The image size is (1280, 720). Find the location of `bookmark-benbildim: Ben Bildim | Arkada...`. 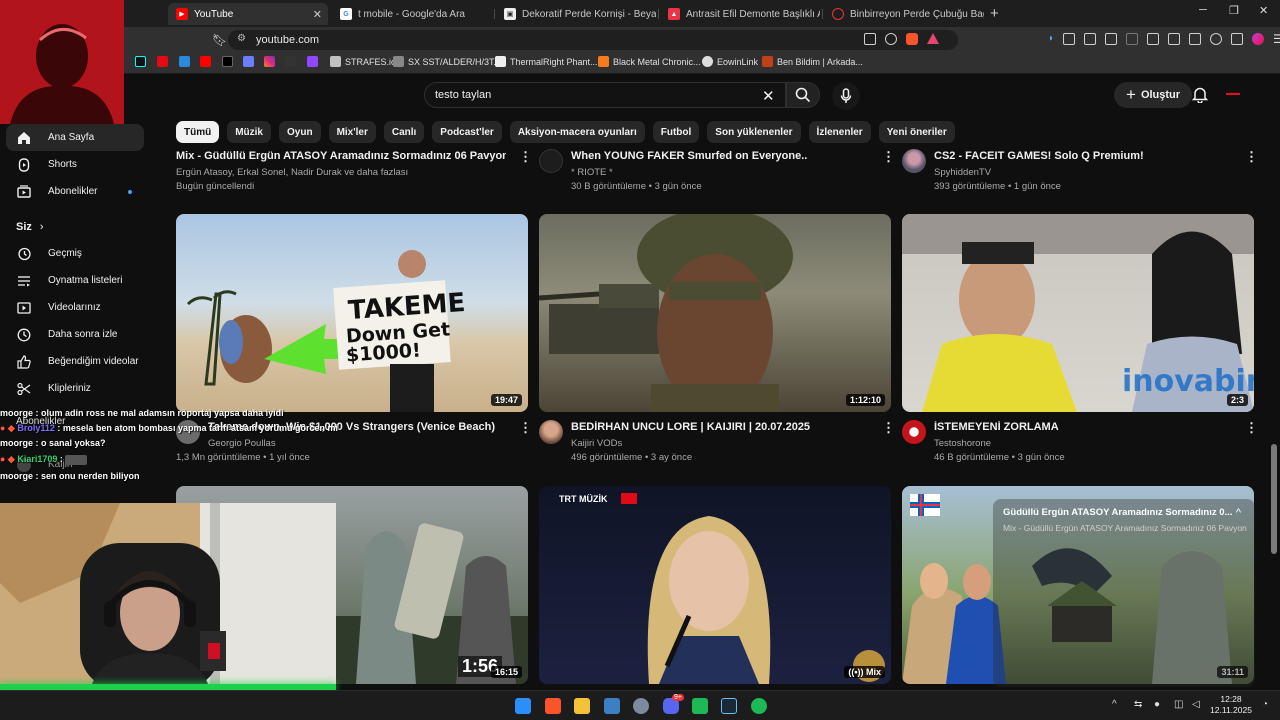

bookmark-benbildim: Ben Bildim | Arkada... is located at coordinates (812, 61).